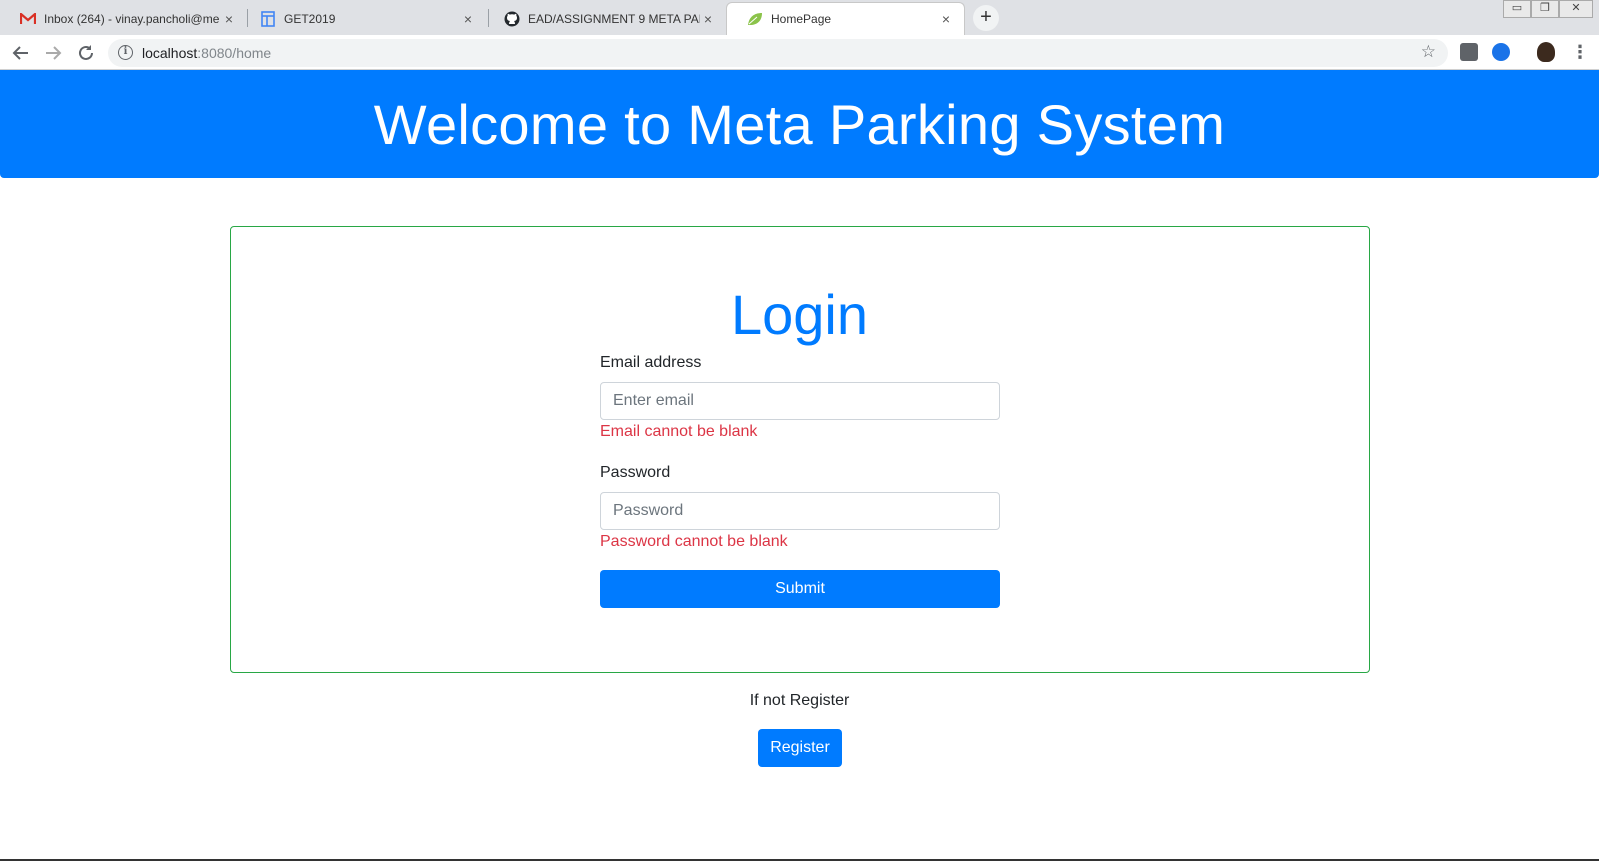 The image size is (1599, 861). What do you see at coordinates (845, 18) in the screenshot?
I see `tab-homepage: HomePage ×` at bounding box center [845, 18].